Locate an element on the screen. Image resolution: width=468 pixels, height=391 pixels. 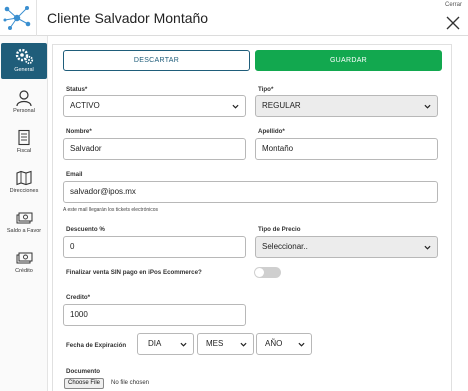
apellido-input: Montaño is located at coordinates (346, 149).